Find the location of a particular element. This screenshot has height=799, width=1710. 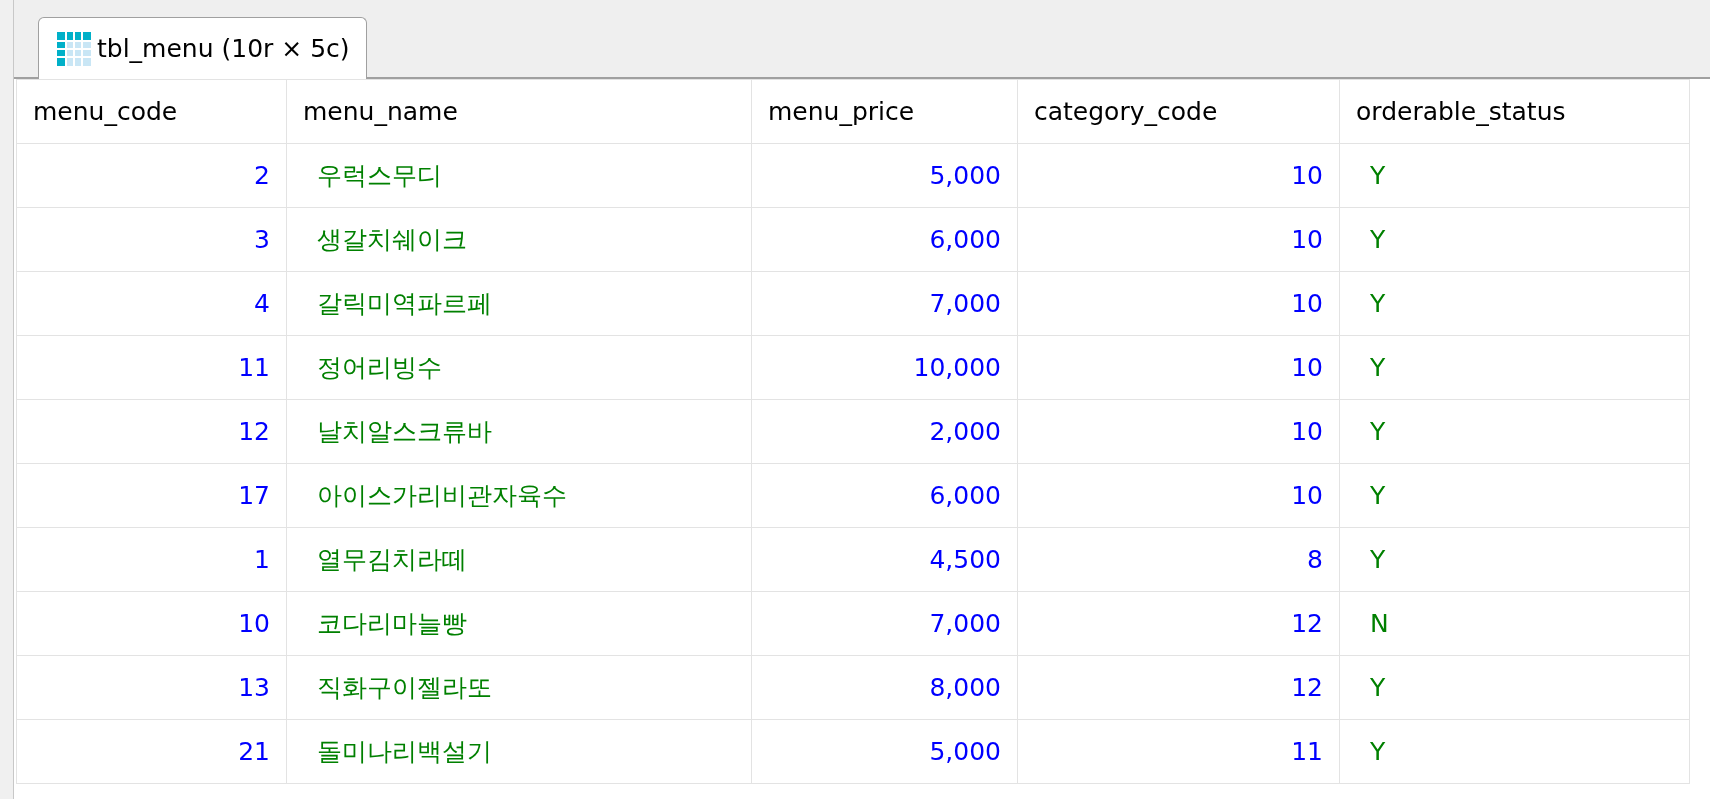

table-cell: 2,000 is located at coordinates (884, 431).